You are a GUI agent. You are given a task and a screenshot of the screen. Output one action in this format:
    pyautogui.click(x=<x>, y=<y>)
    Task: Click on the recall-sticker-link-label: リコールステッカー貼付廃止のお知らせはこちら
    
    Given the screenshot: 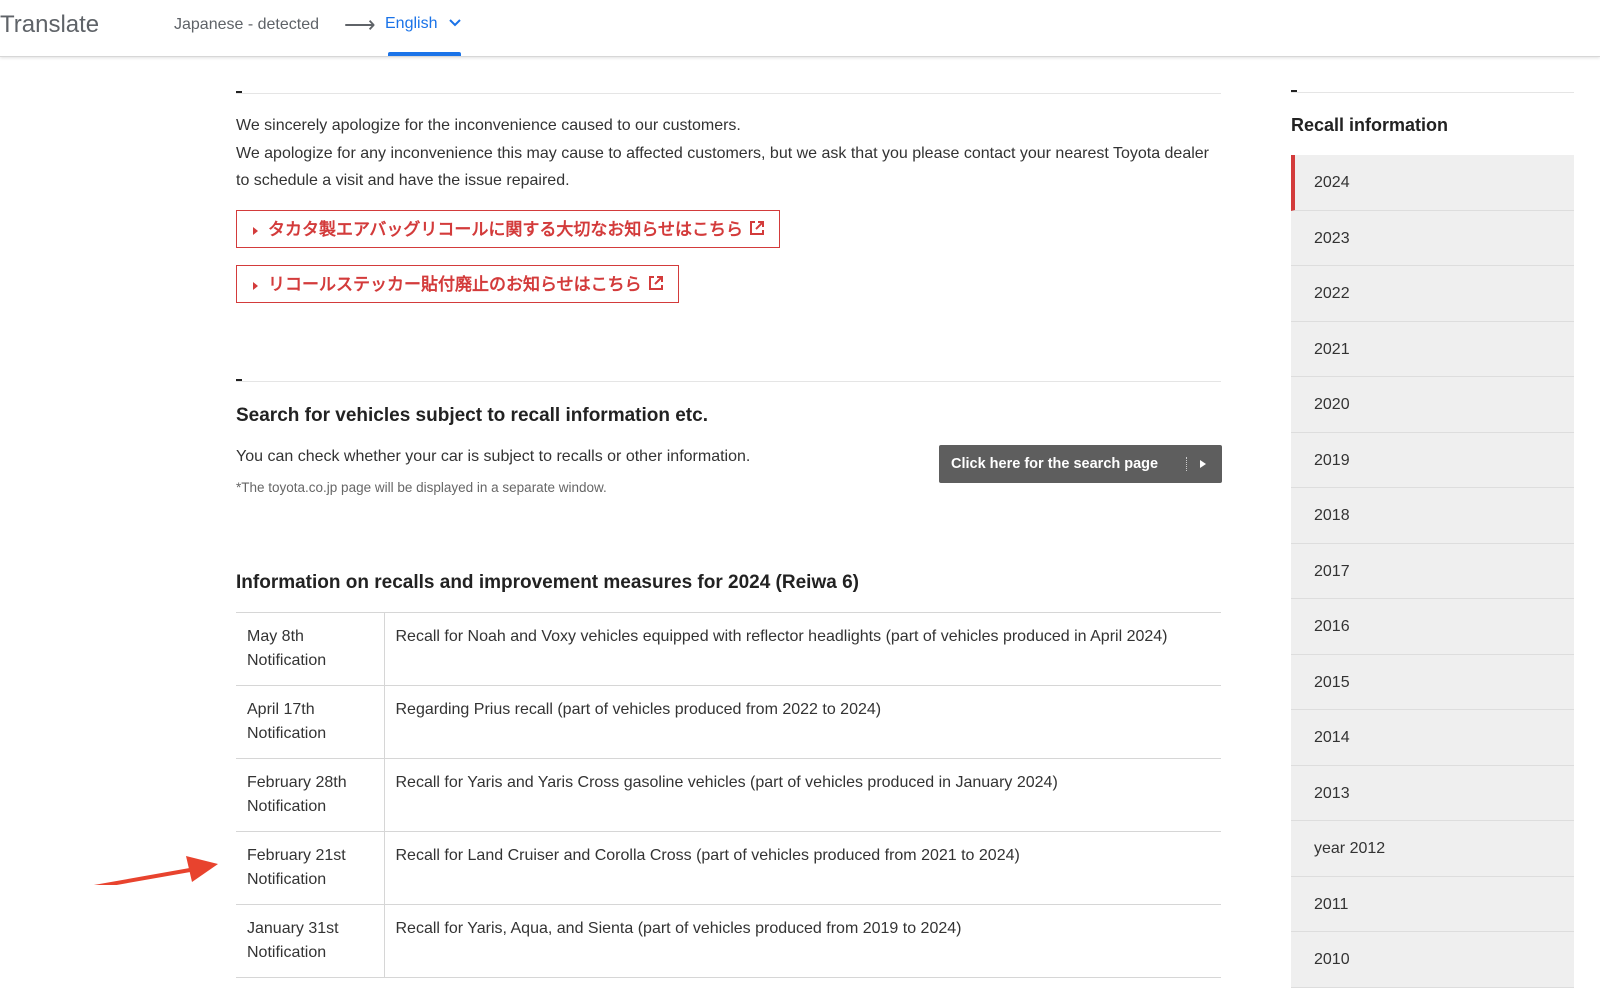 What is the action you would take?
    pyautogui.click(x=455, y=284)
    